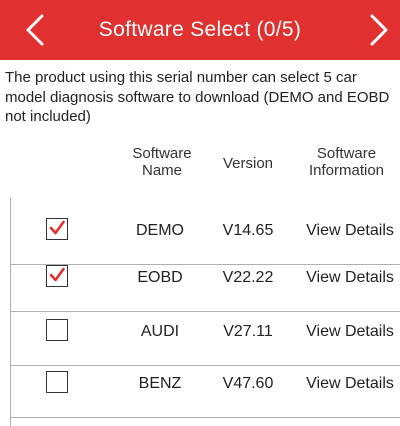 This screenshot has height=426, width=400. I want to click on view-details-link: View Details, so click(347, 384).